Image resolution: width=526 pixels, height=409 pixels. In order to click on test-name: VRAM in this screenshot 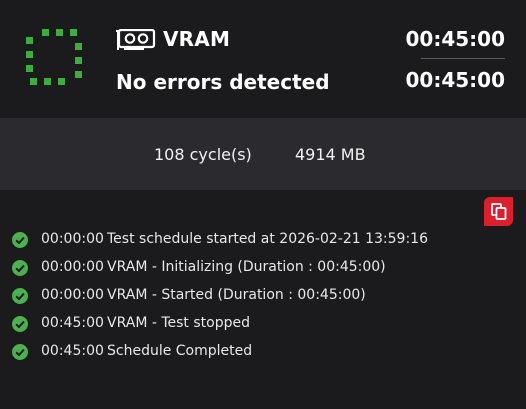, I will do `click(197, 39)`.